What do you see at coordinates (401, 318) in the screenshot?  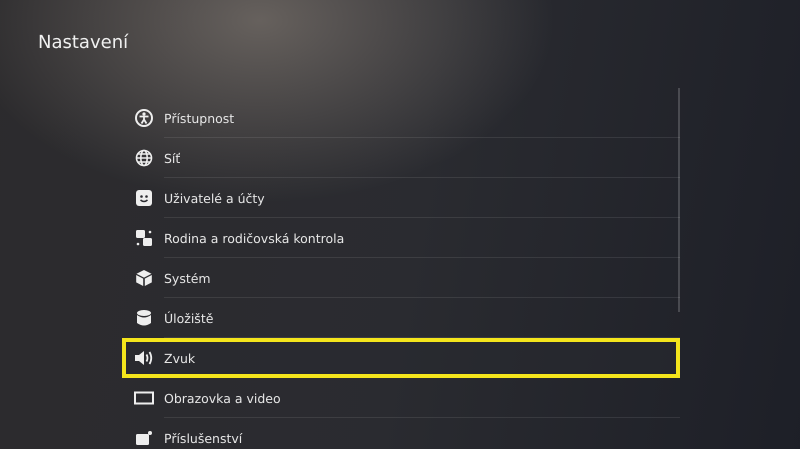 I see `menu-item: Úložiště` at bounding box center [401, 318].